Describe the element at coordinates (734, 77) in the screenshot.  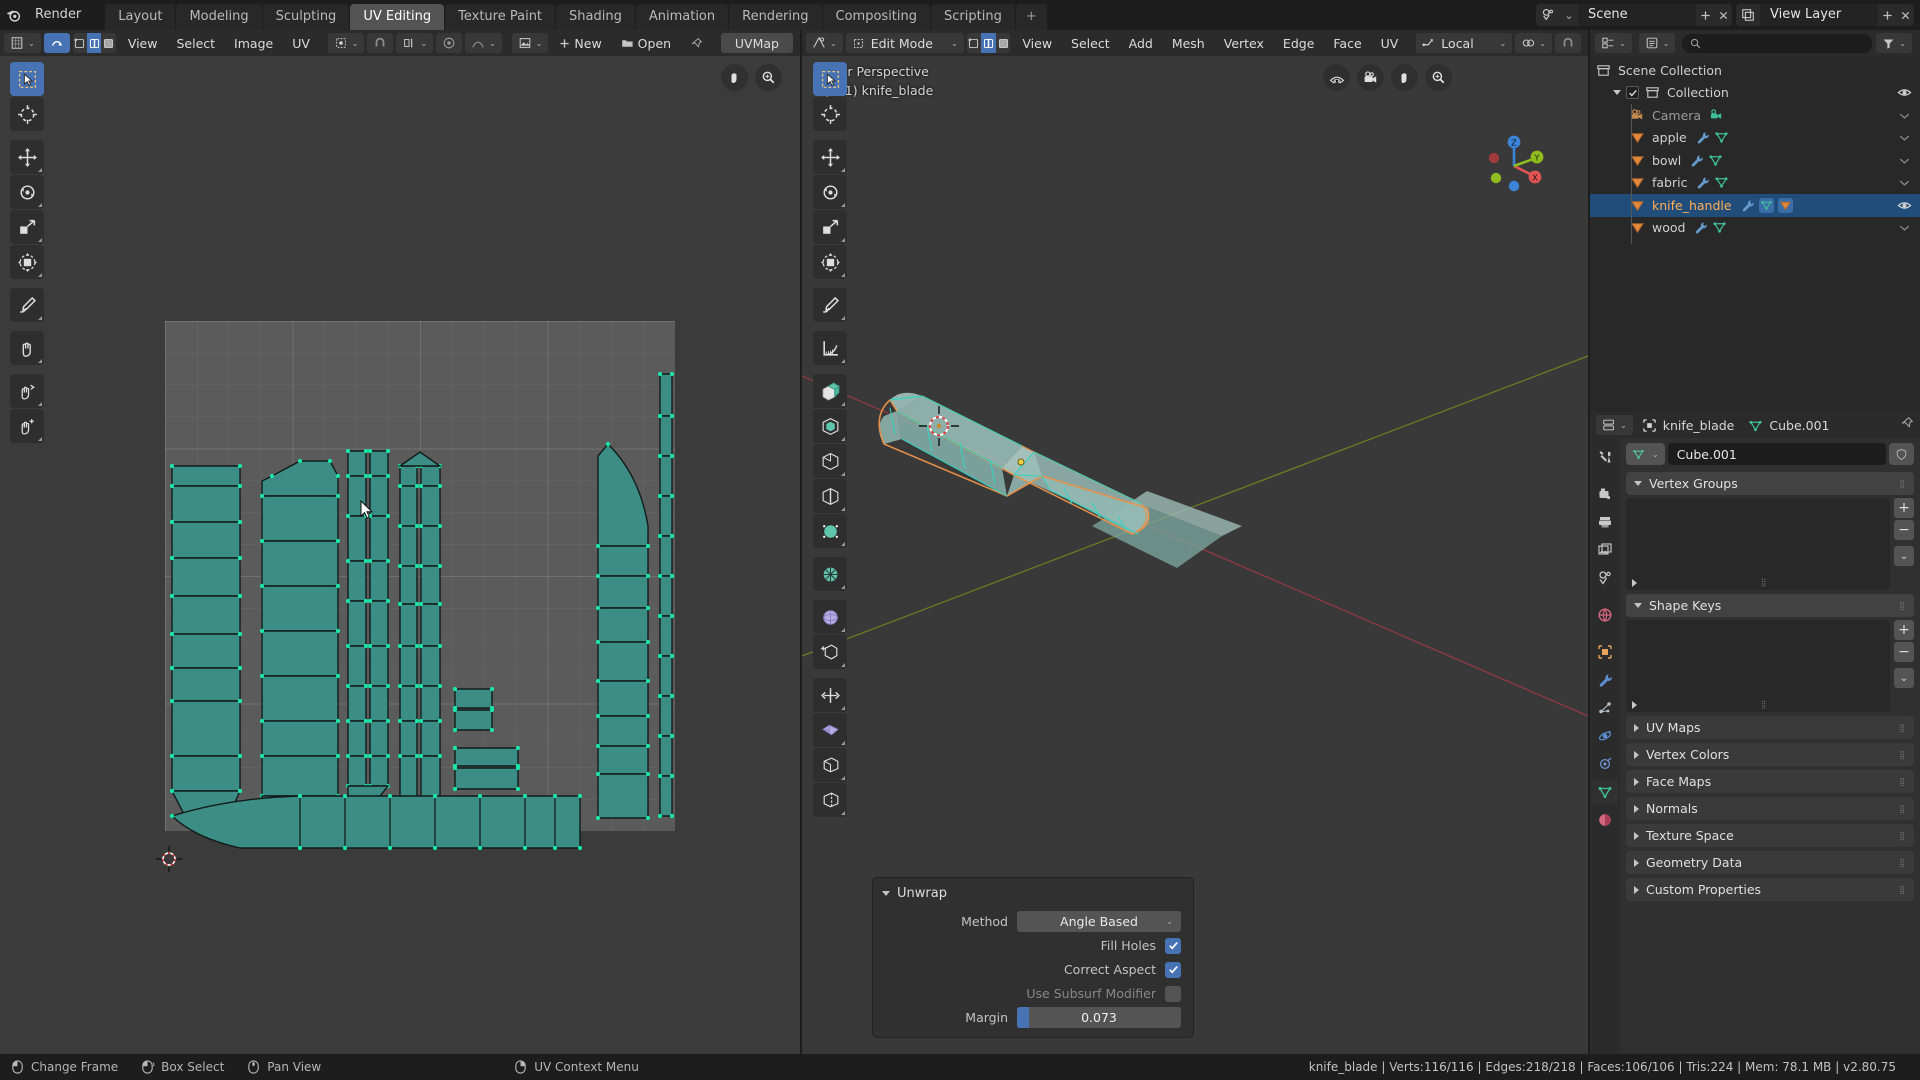
I see `uv-hand-pan-icon` at that location.